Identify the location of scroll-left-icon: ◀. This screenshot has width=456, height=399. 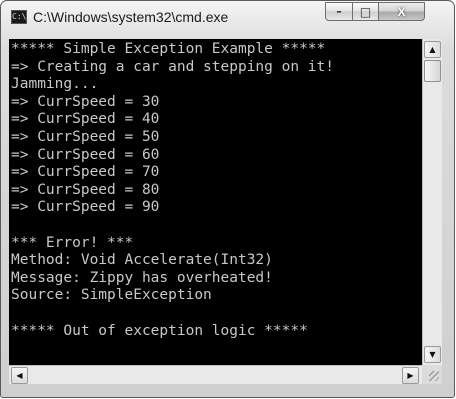
(19, 375).